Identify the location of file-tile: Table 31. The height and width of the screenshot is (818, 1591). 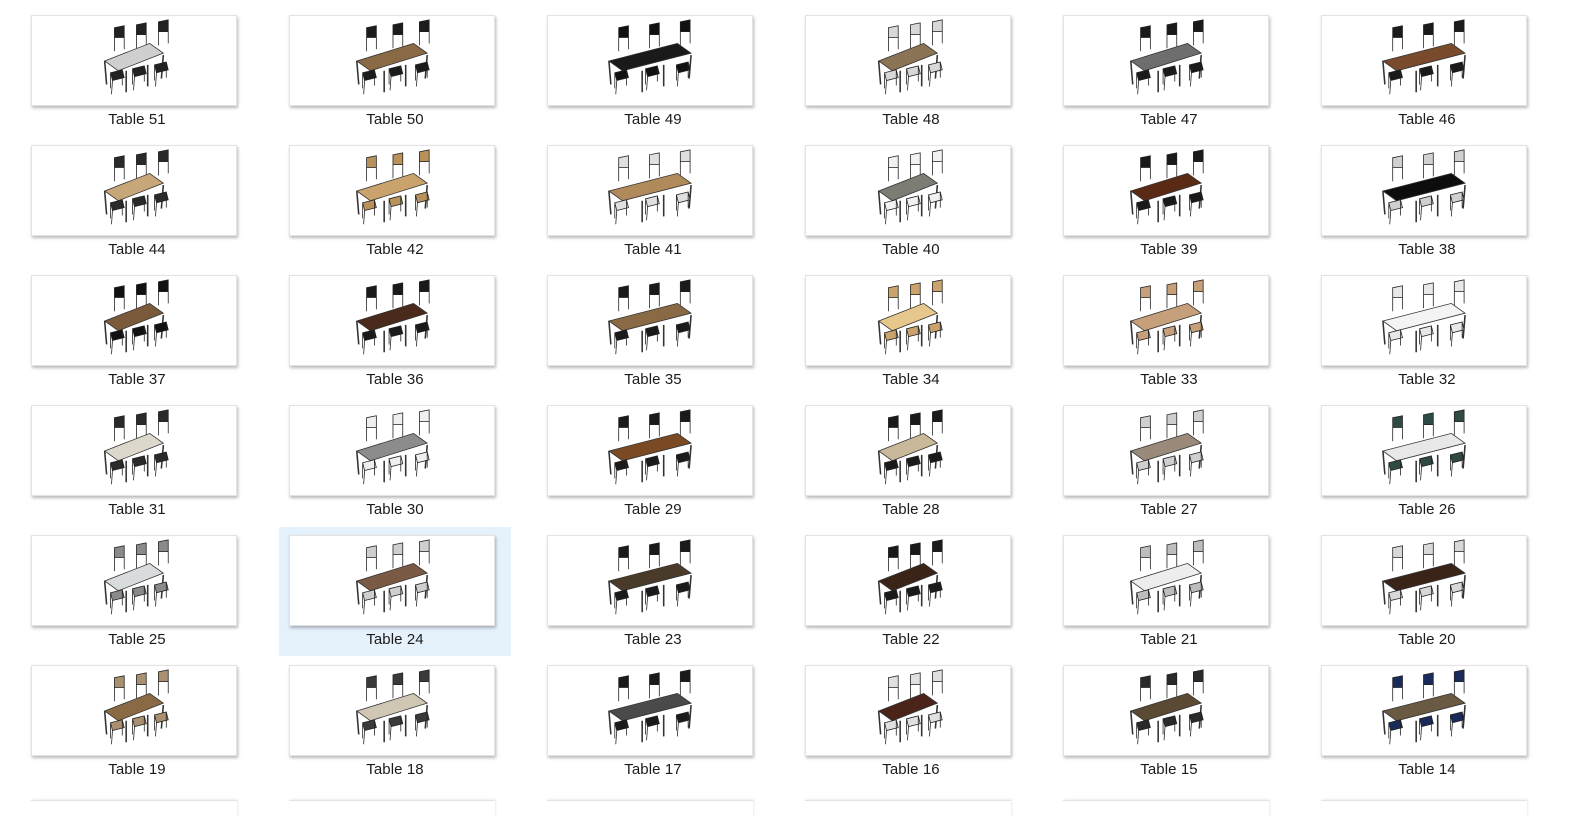
(137, 461).